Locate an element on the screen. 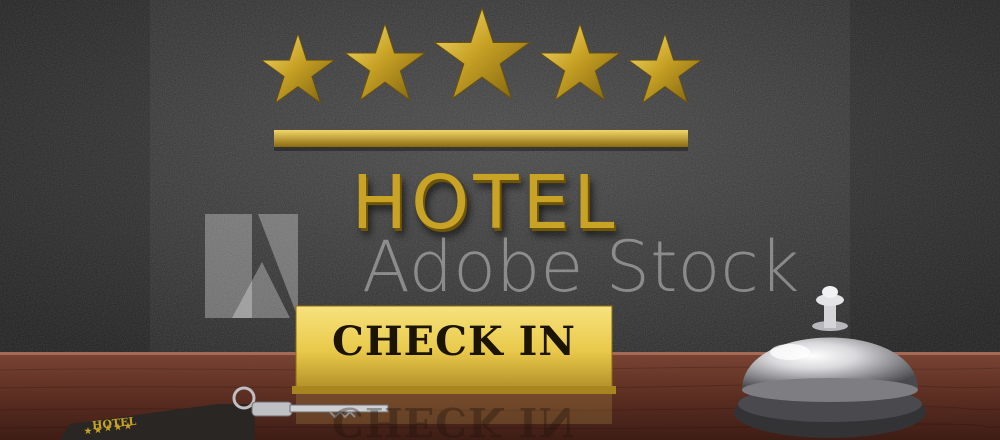  check-in-reflection: CHECK IN is located at coordinates (454, 419).